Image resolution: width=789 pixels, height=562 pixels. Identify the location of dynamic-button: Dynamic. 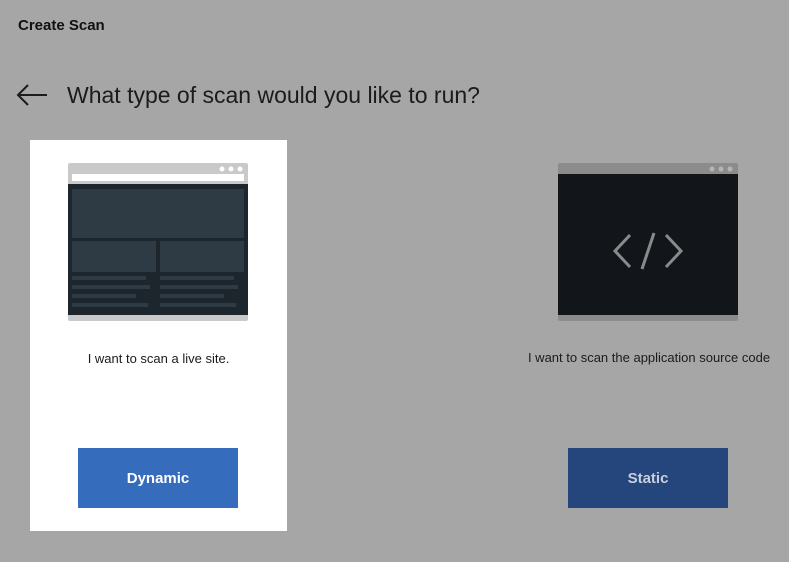
(158, 478).